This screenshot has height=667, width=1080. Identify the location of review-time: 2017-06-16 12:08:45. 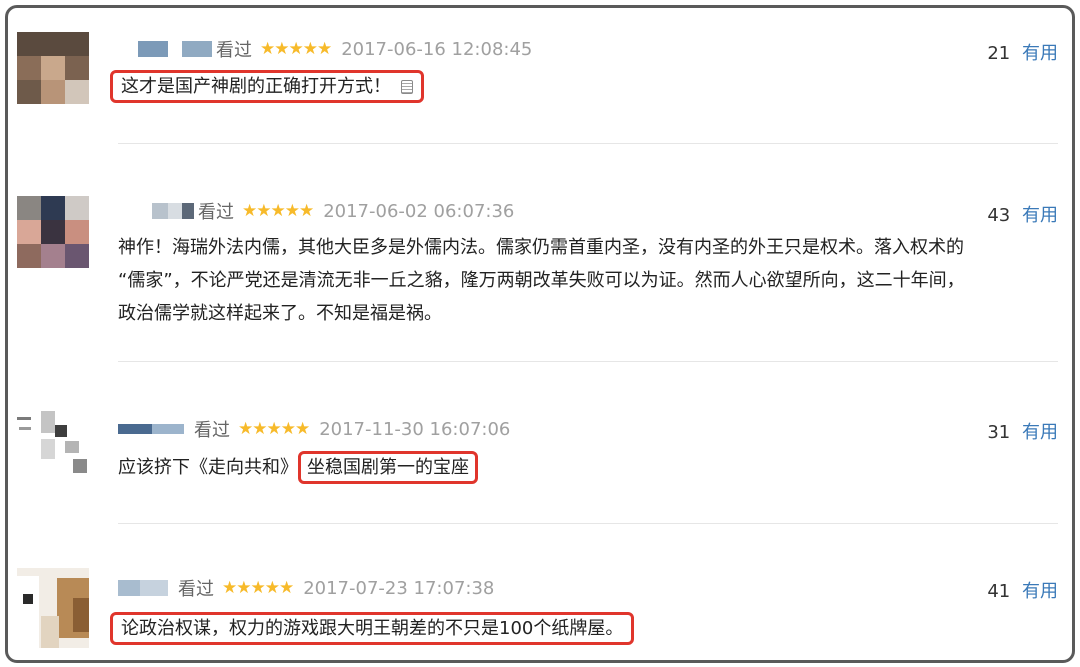
(437, 49).